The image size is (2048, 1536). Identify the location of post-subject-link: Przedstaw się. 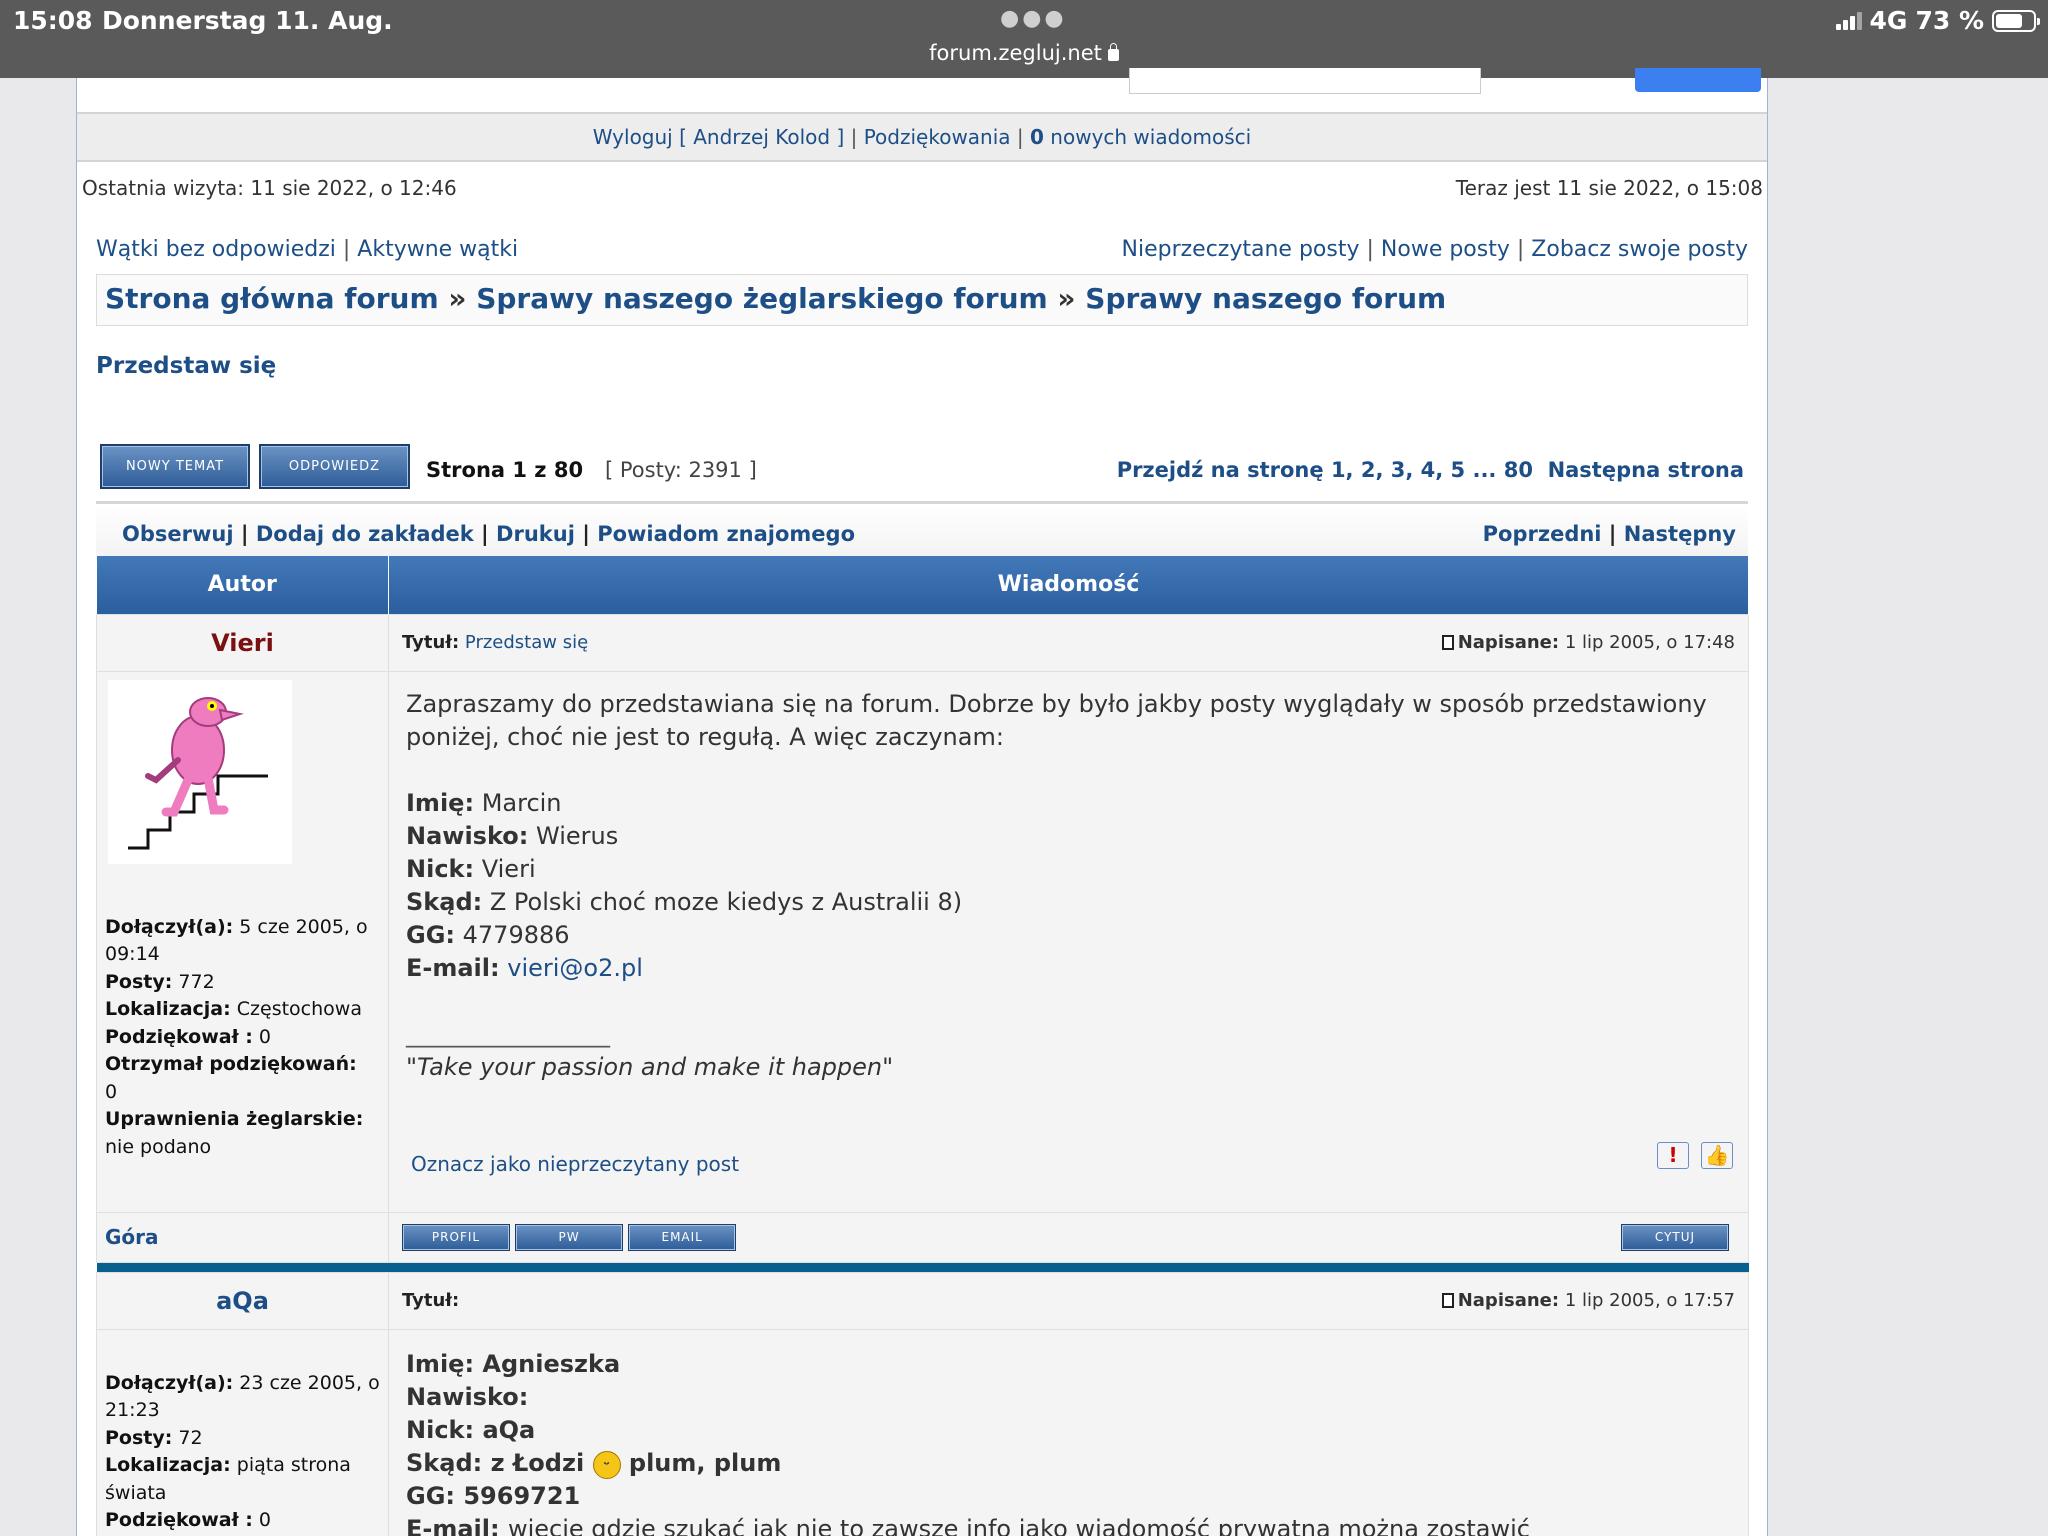
(526, 642).